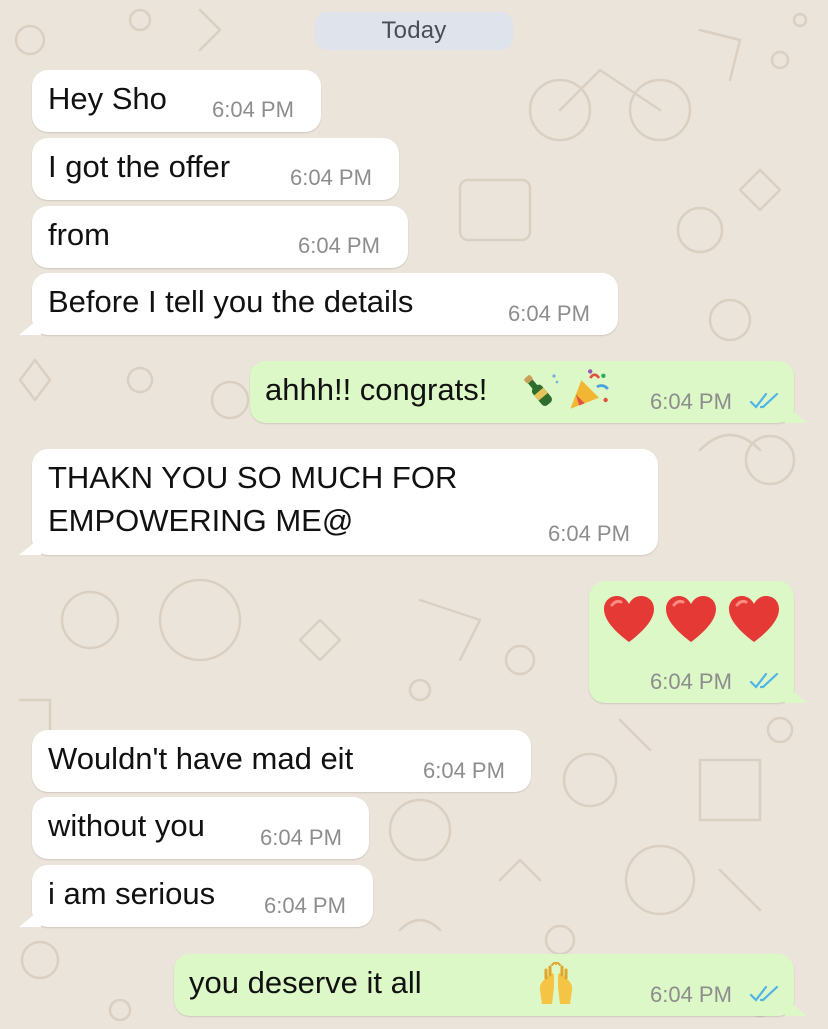  What do you see at coordinates (484, 985) in the screenshot?
I see `message-outgoing: you deserve it all 6:04 PM` at bounding box center [484, 985].